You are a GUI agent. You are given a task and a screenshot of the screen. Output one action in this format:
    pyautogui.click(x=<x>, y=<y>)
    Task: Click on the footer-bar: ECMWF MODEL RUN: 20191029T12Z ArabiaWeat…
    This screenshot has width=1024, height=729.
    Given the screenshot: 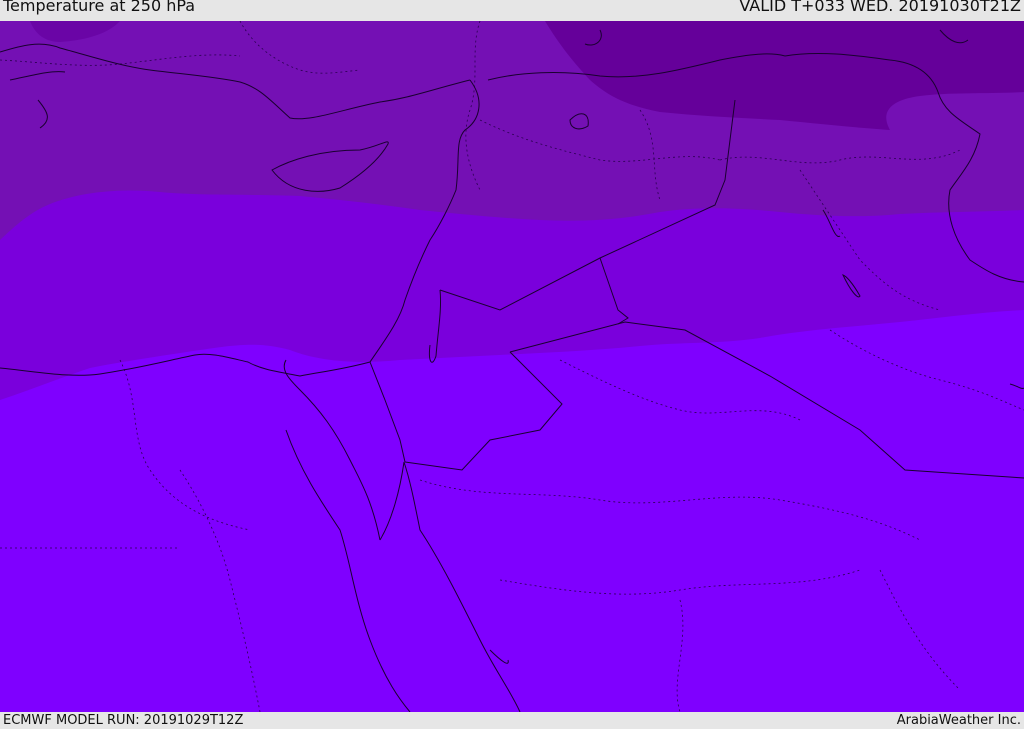 What is the action you would take?
    pyautogui.click(x=512, y=720)
    